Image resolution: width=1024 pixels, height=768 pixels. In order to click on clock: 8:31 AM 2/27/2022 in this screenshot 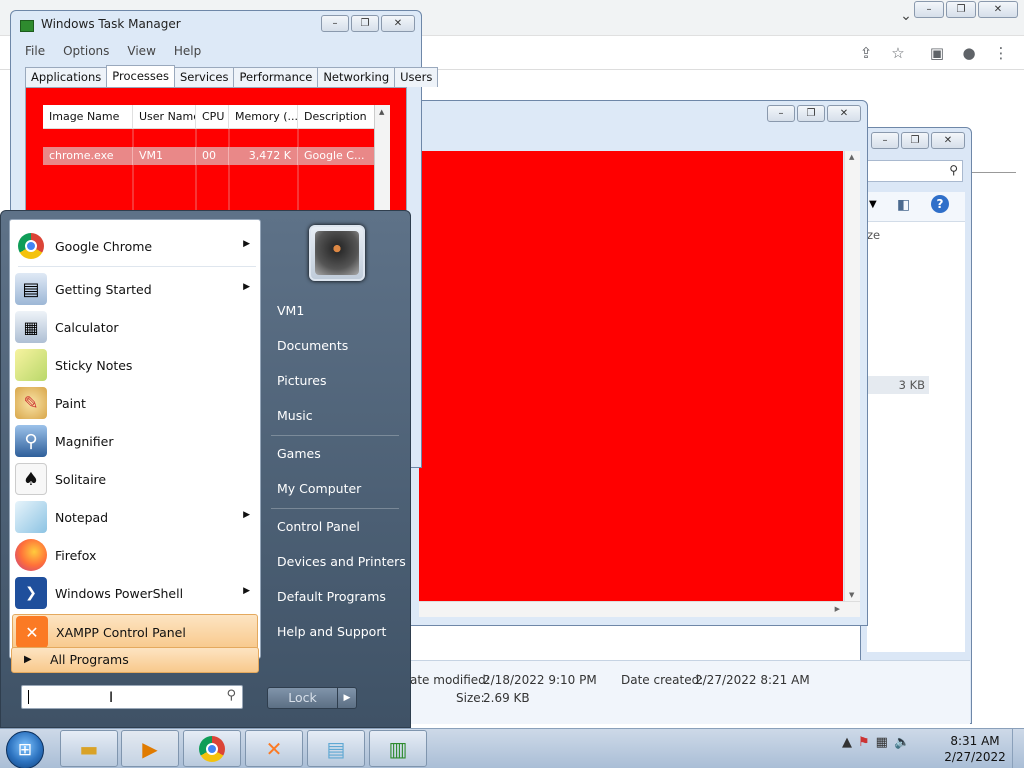, I will do `click(975, 749)`.